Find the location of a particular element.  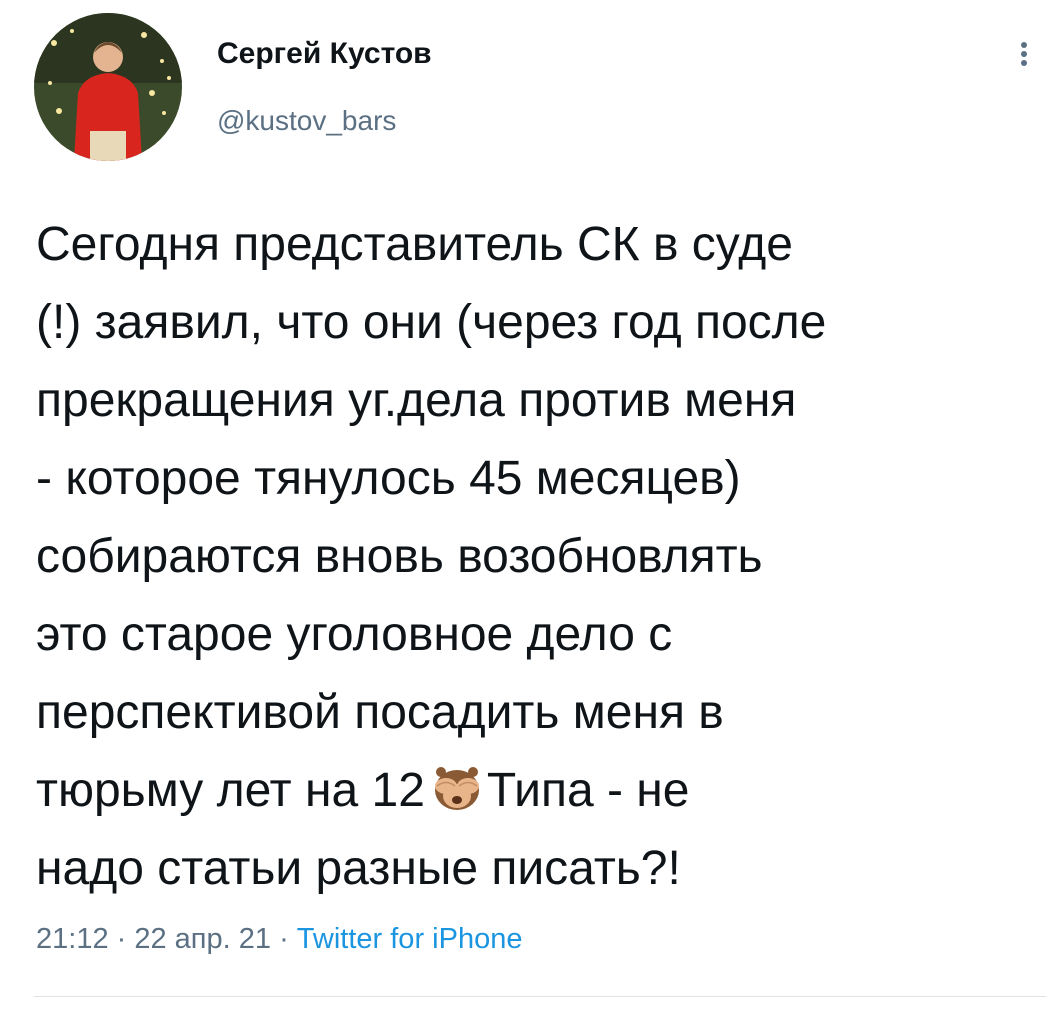

tweet-source-link: Twitter for iPhone is located at coordinates (410, 939).